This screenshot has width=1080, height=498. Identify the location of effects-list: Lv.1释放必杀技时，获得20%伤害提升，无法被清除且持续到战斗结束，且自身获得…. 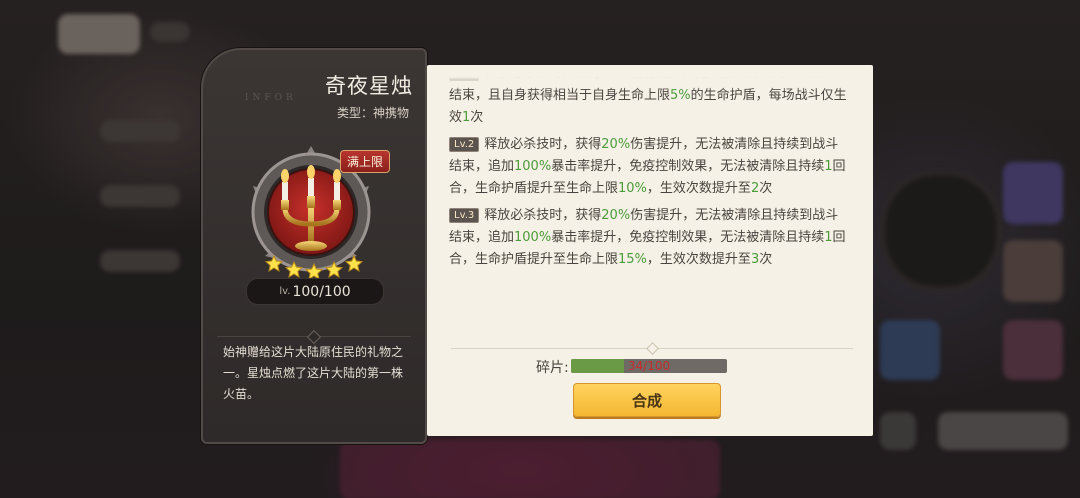
(649, 174).